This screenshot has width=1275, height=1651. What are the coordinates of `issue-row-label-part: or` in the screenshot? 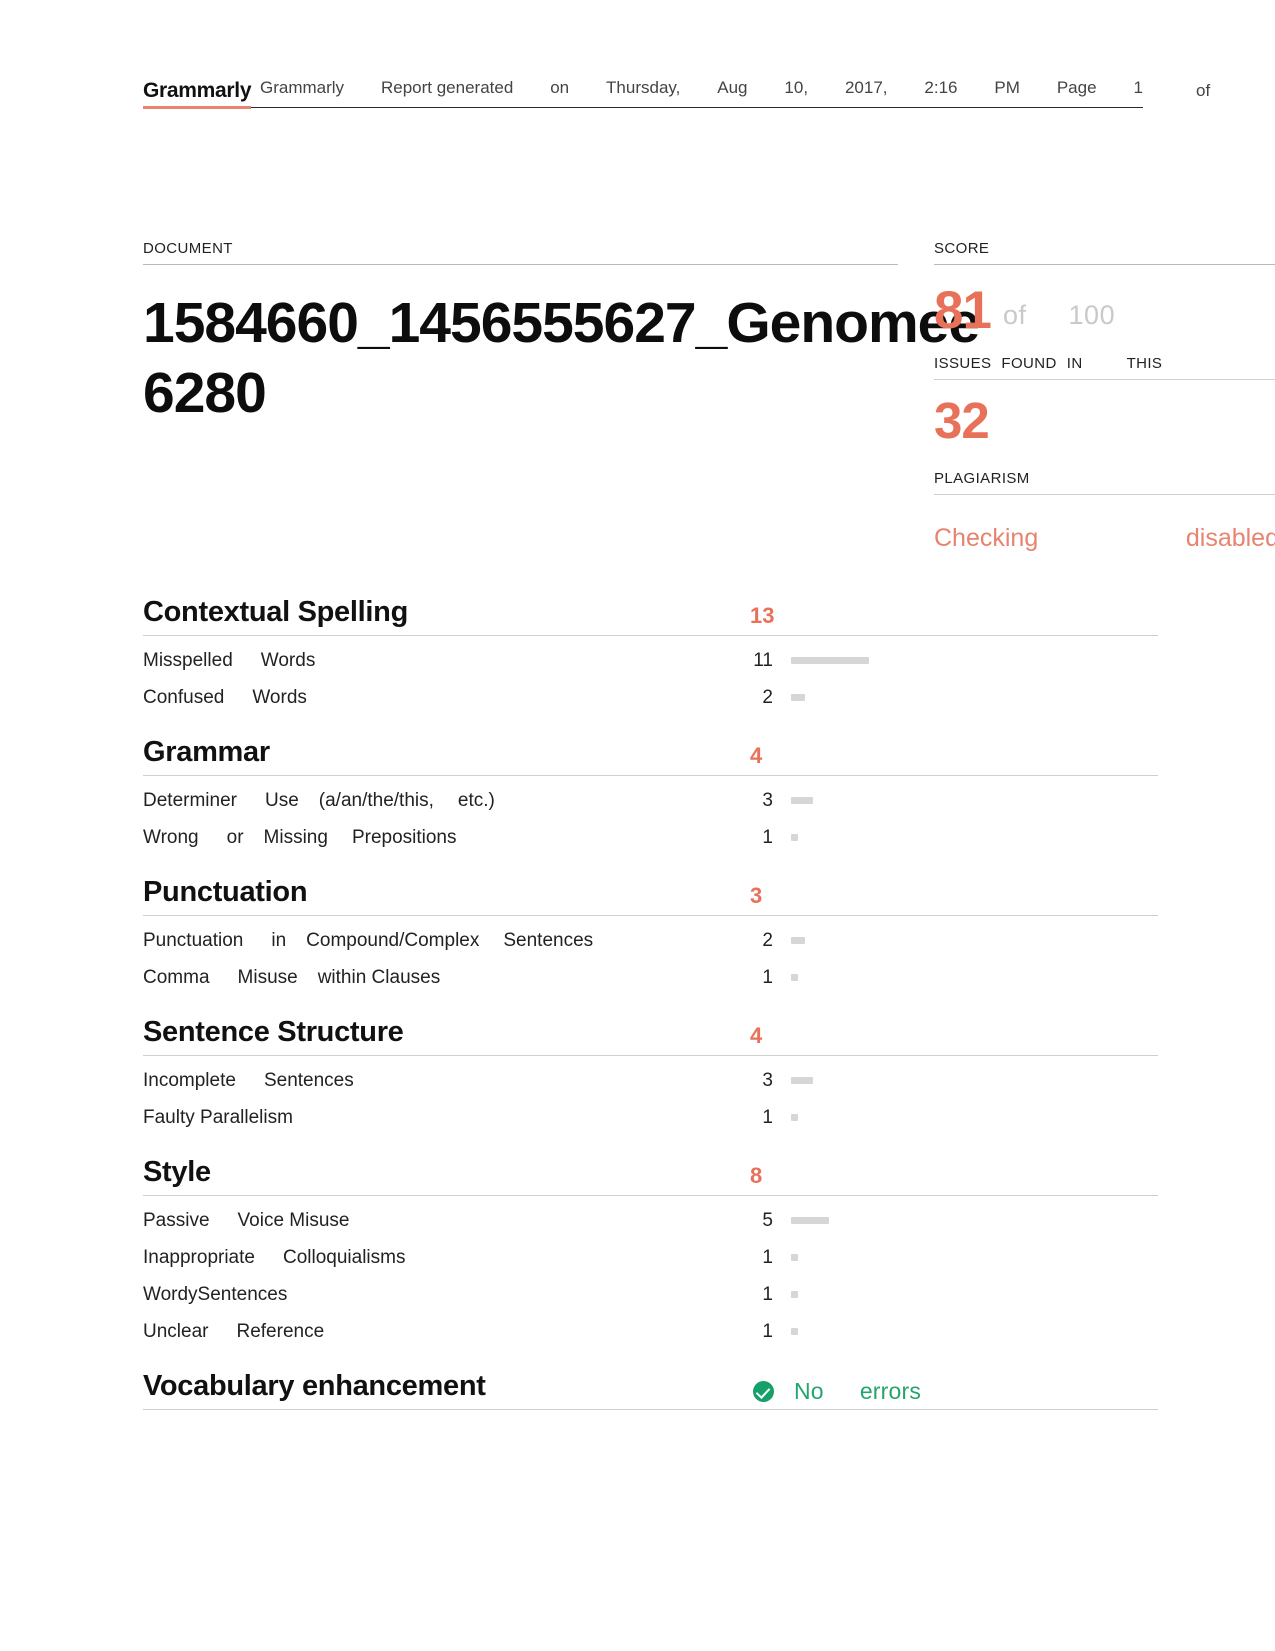 It's located at (235, 837).